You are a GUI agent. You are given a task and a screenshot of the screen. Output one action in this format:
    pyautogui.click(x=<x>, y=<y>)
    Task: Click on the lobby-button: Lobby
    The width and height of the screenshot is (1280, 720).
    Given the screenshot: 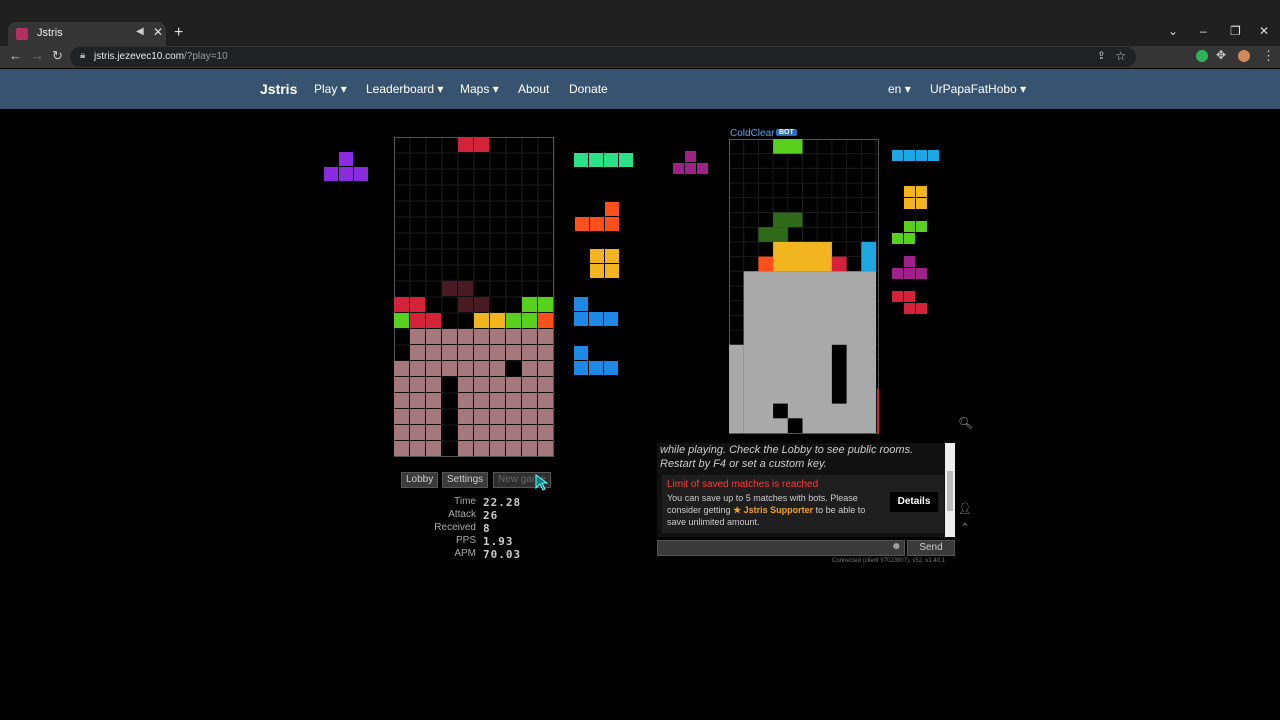 What is the action you would take?
    pyautogui.click(x=420, y=480)
    